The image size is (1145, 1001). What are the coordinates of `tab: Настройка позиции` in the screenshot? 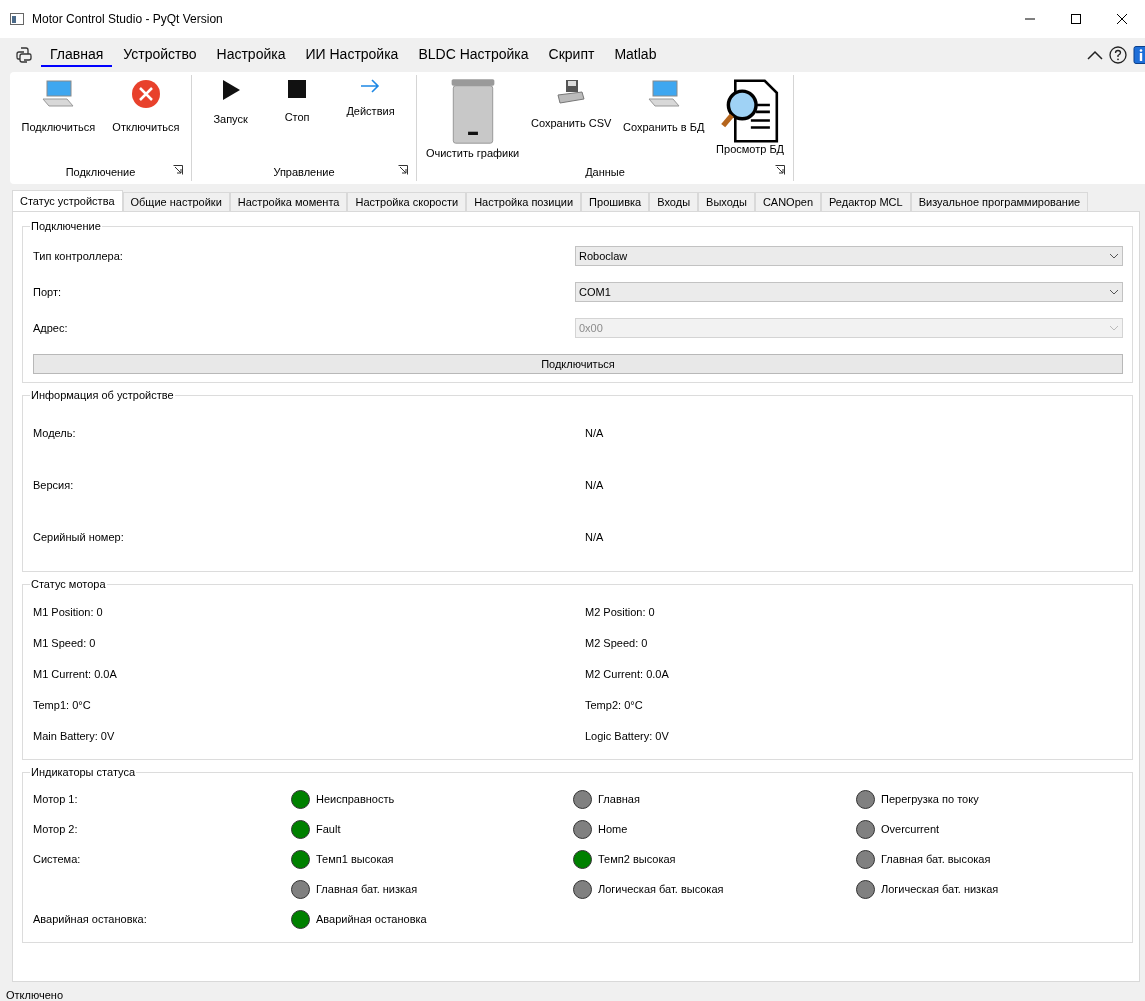 It's located at (524, 201).